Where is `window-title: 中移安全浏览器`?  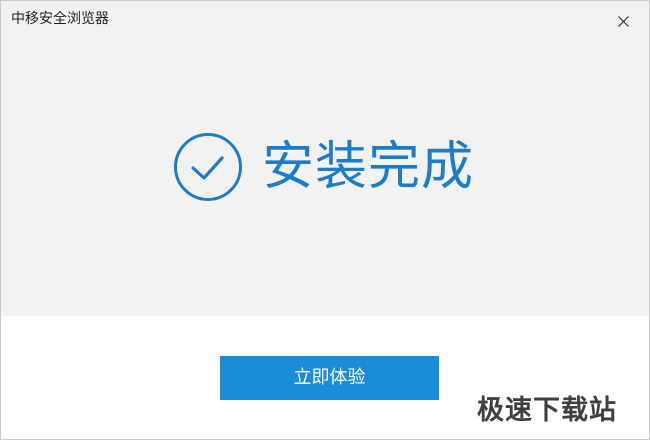
window-title: 中移安全浏览器 is located at coordinates (60, 19).